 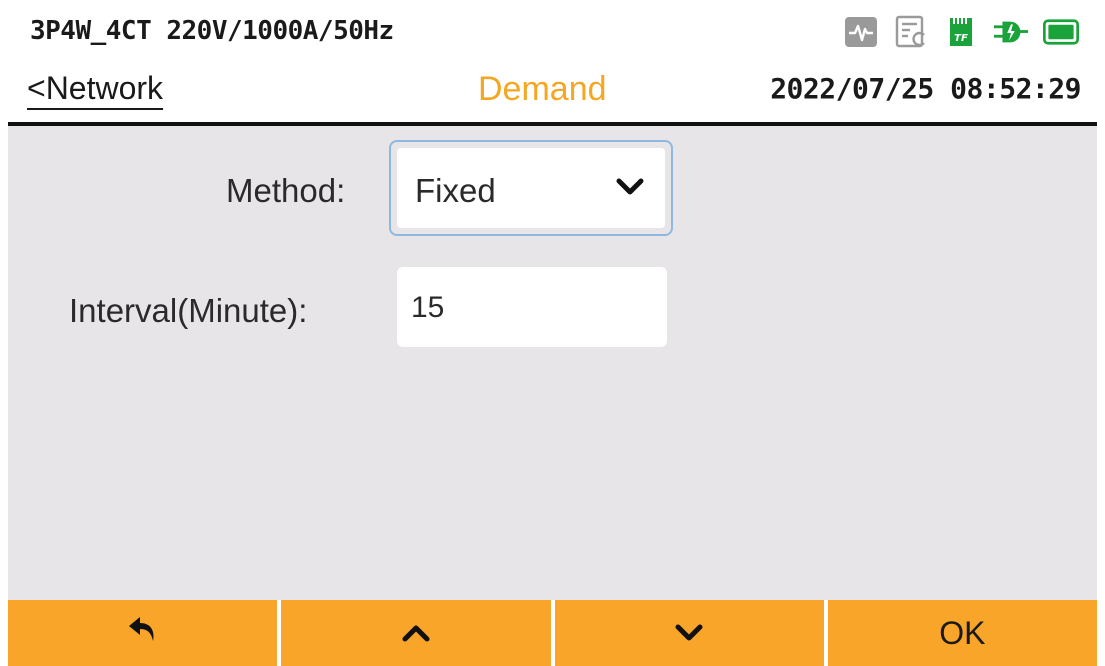 What do you see at coordinates (1061, 32) in the screenshot?
I see `battery-icon` at bounding box center [1061, 32].